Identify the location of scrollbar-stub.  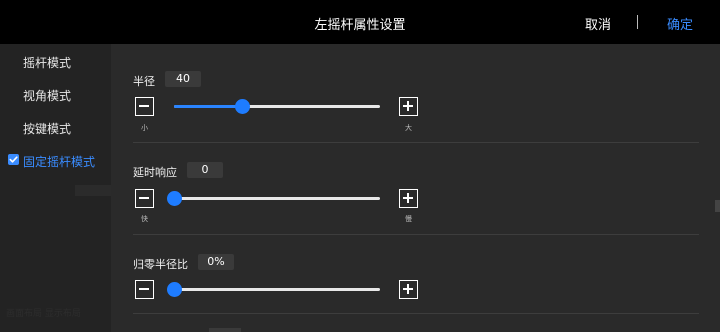
(717, 206).